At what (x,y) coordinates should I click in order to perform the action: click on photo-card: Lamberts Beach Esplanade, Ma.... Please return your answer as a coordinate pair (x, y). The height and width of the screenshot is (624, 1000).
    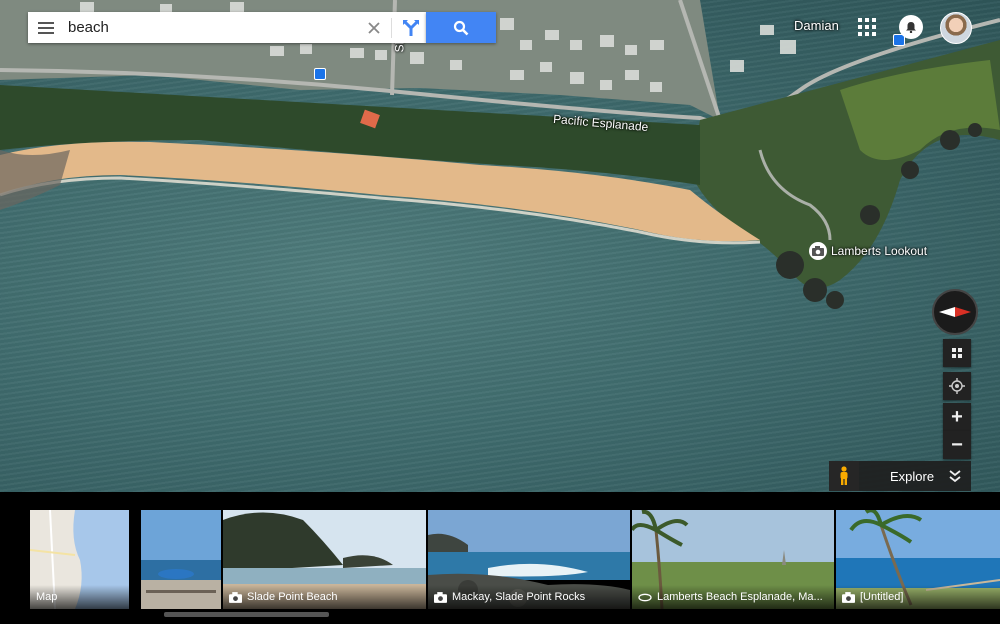
    Looking at the image, I should click on (733, 559).